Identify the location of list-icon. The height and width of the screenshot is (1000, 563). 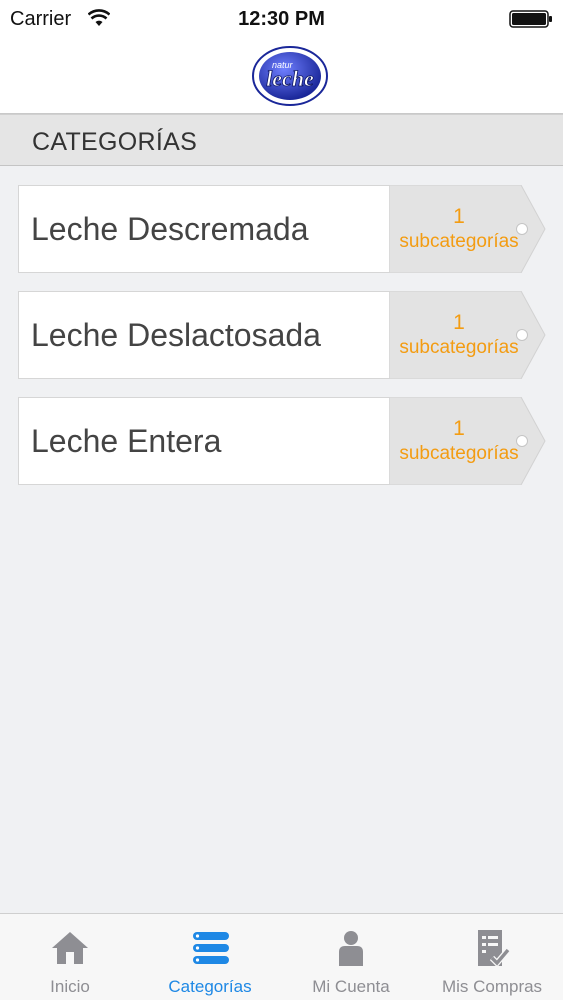
(211, 948).